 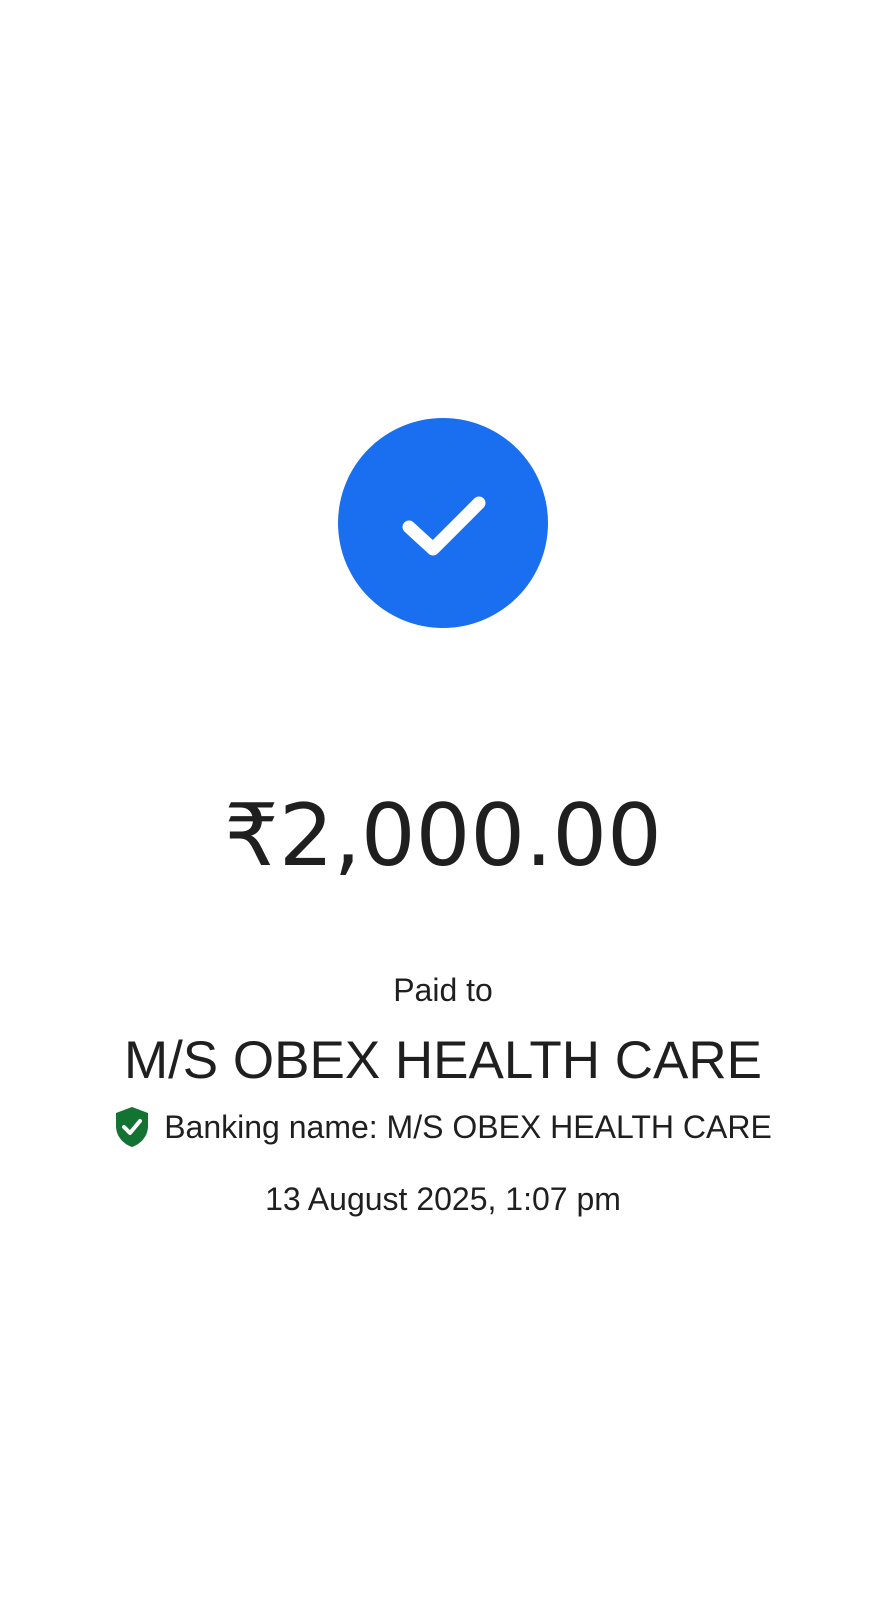 What do you see at coordinates (443, 1060) in the screenshot?
I see `payee-name: M/S OBEX HEALTH CARE` at bounding box center [443, 1060].